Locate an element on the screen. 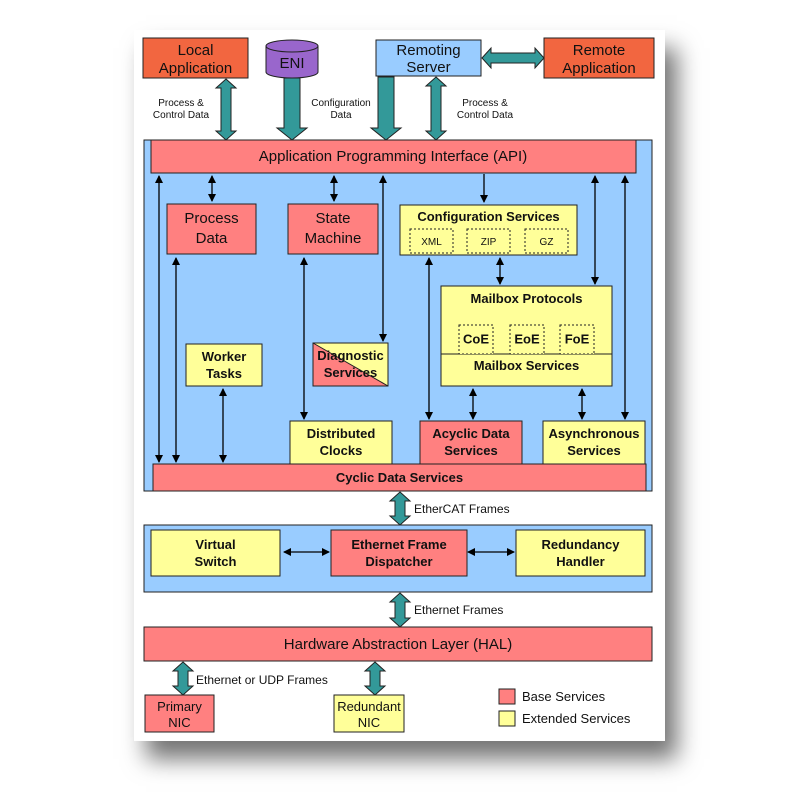 Image resolution: width=800 pixels, height=800 pixels. redundancy-handler-line2: Handler is located at coordinates (580, 561).